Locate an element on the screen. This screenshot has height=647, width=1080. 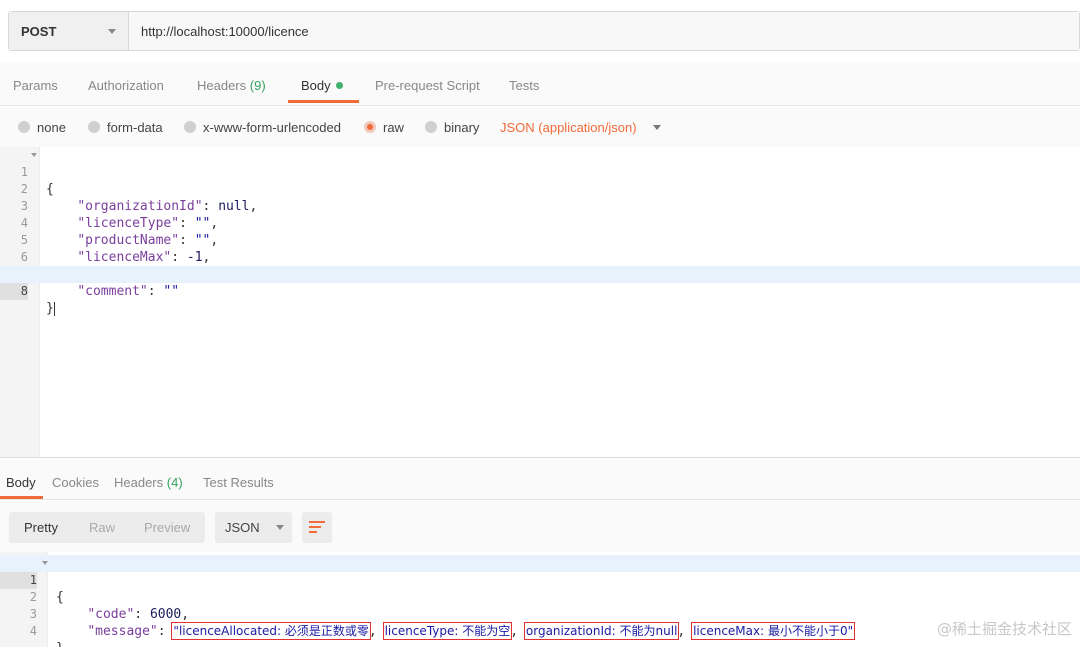
json-key: "message" is located at coordinates (122, 631).